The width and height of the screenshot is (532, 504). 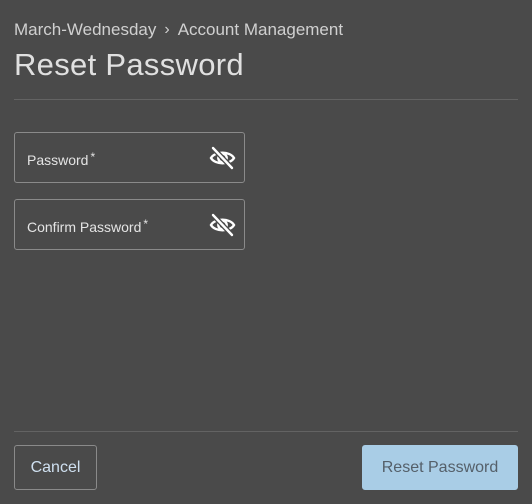 I want to click on breadcrumb-item-org: March-Wednesday, so click(x=85, y=30).